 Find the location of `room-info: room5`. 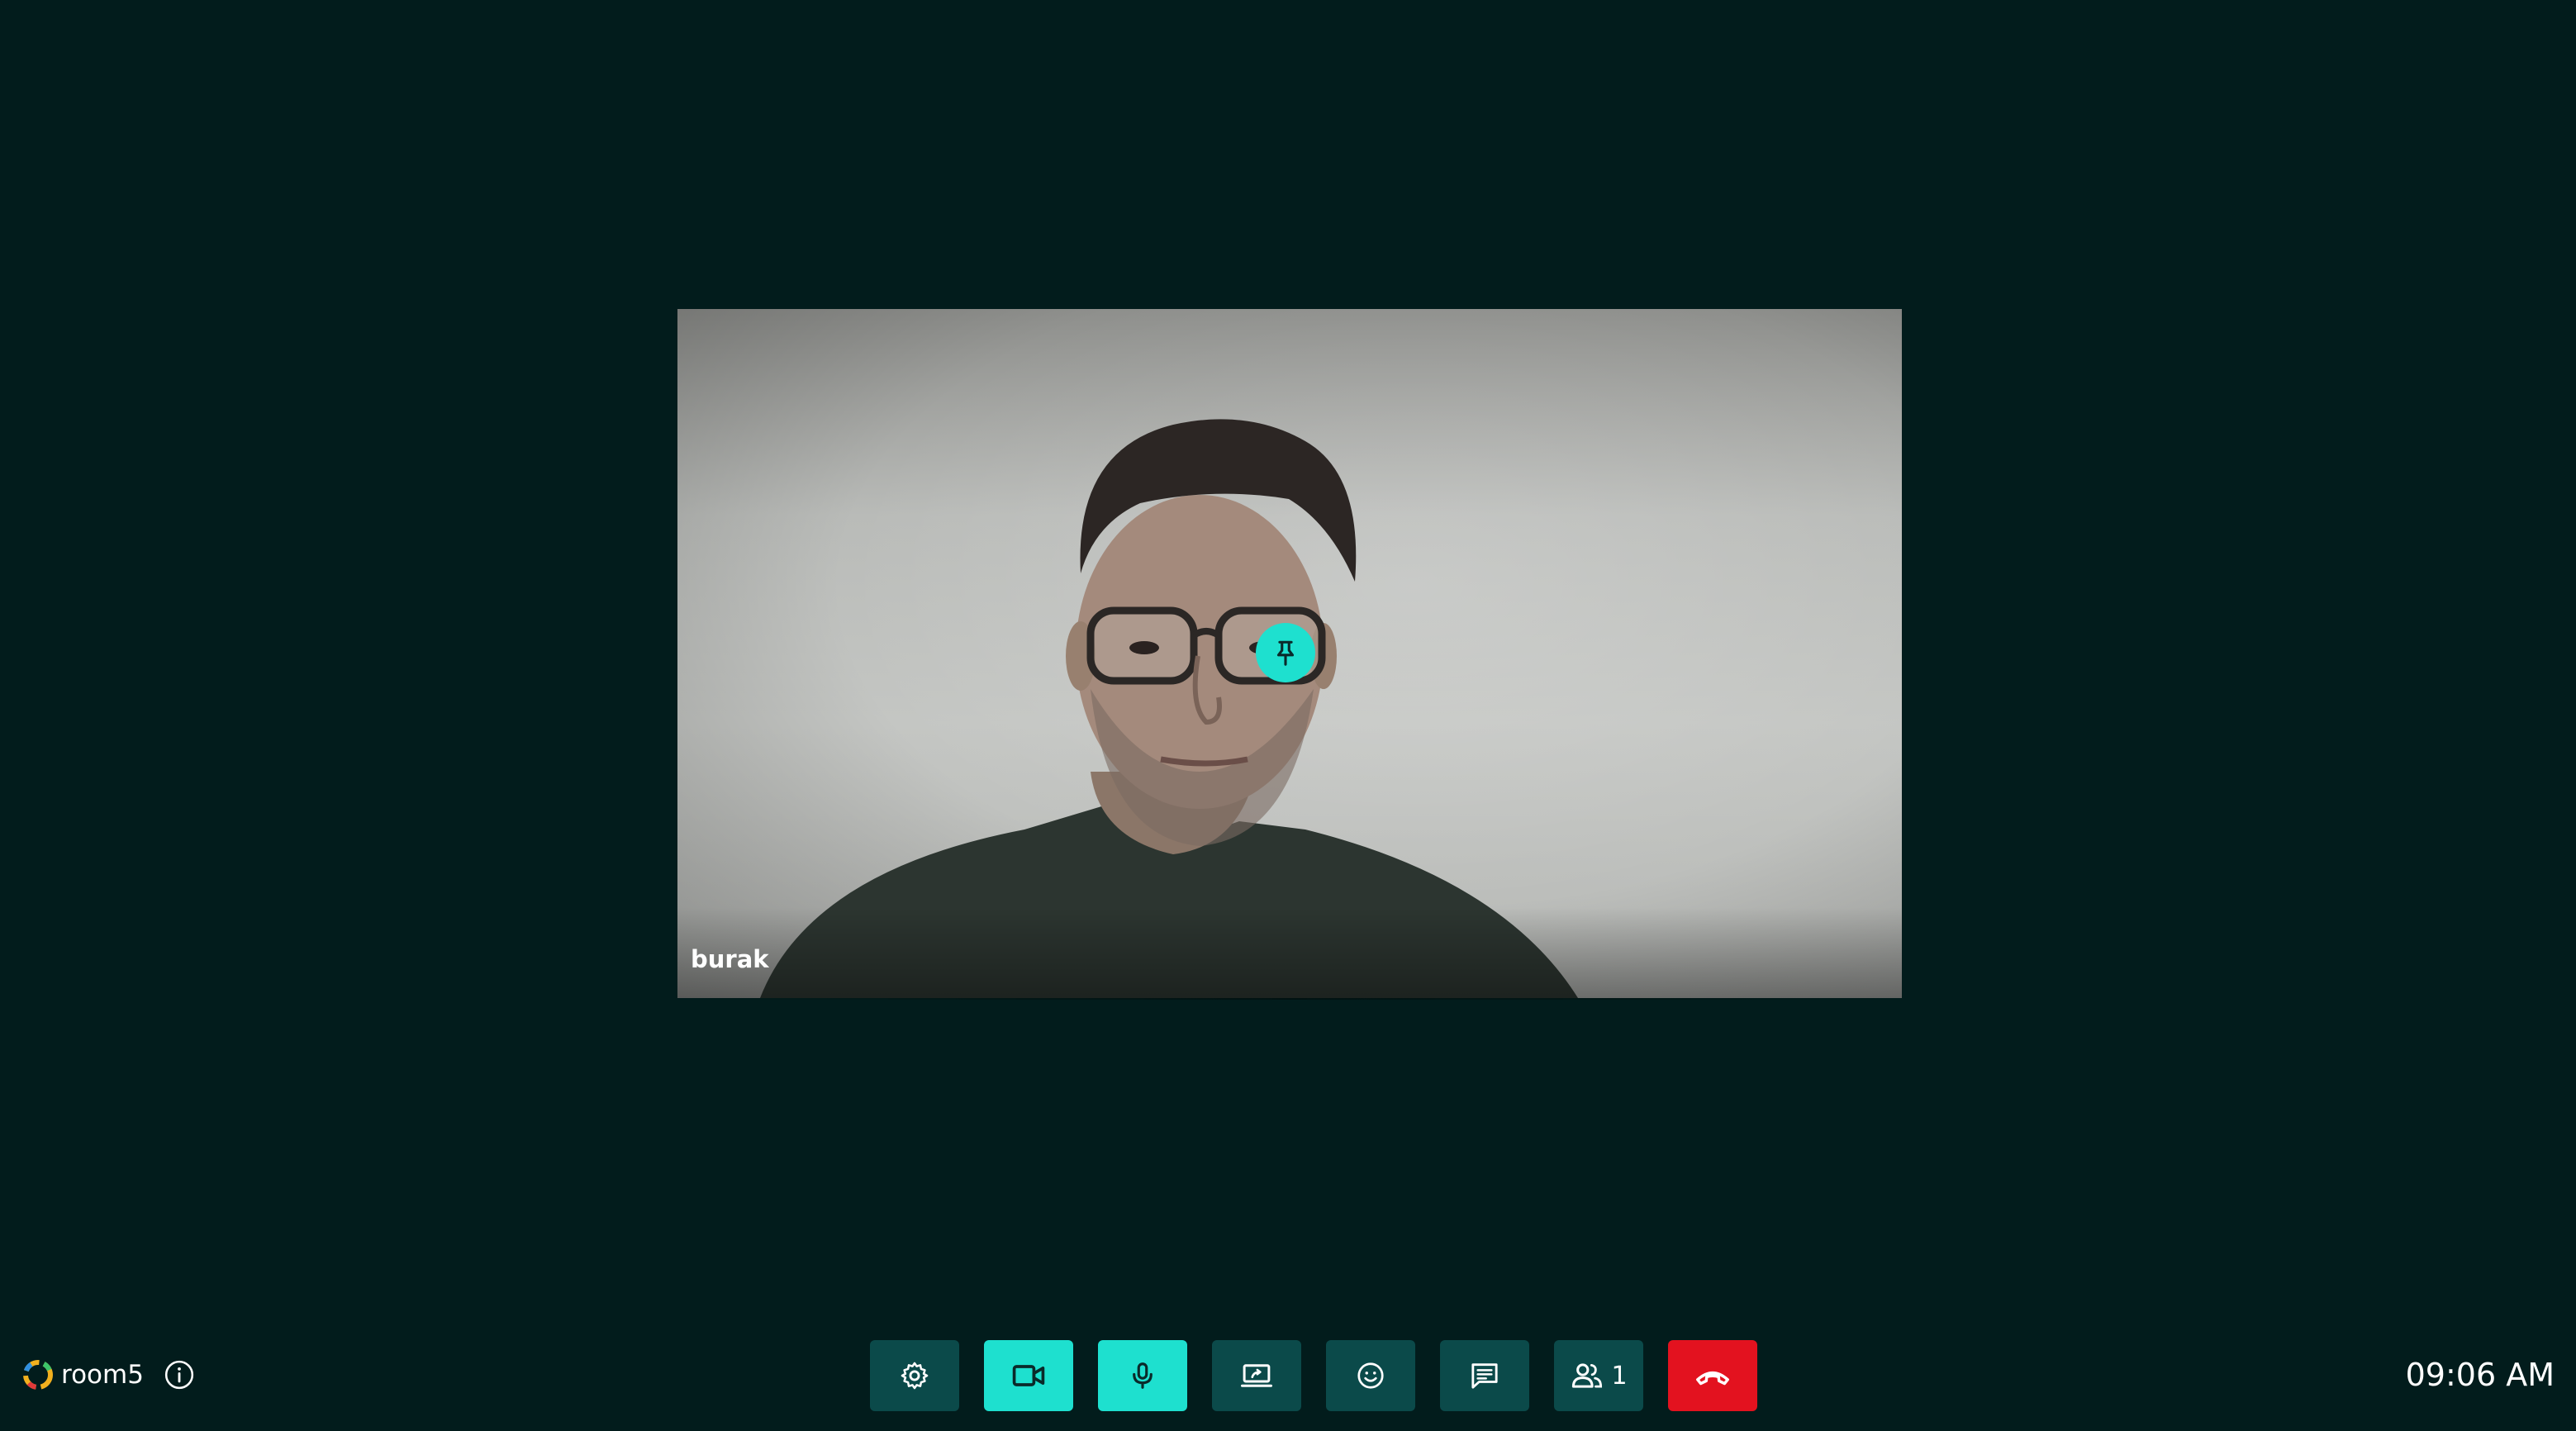

room-info: room5 is located at coordinates (109, 1375).